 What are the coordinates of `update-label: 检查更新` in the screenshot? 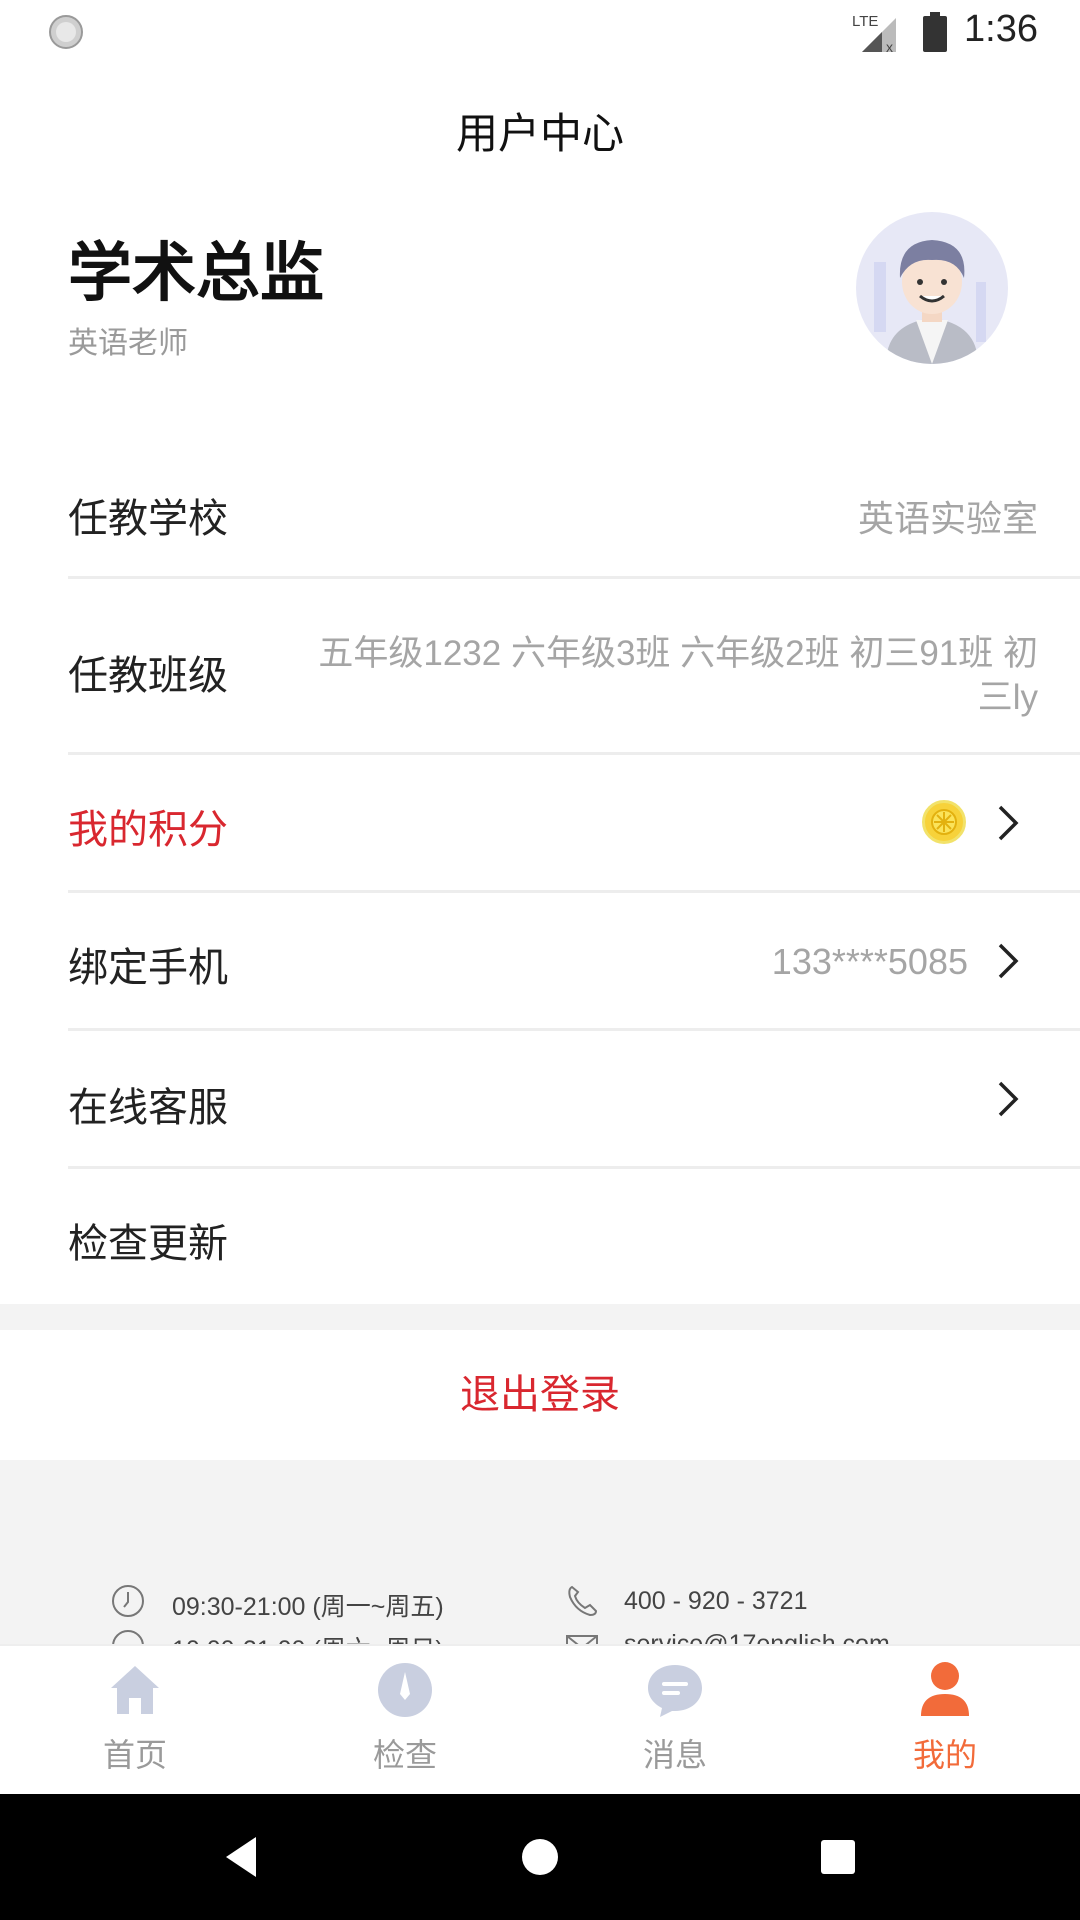 It's located at (148, 1244).